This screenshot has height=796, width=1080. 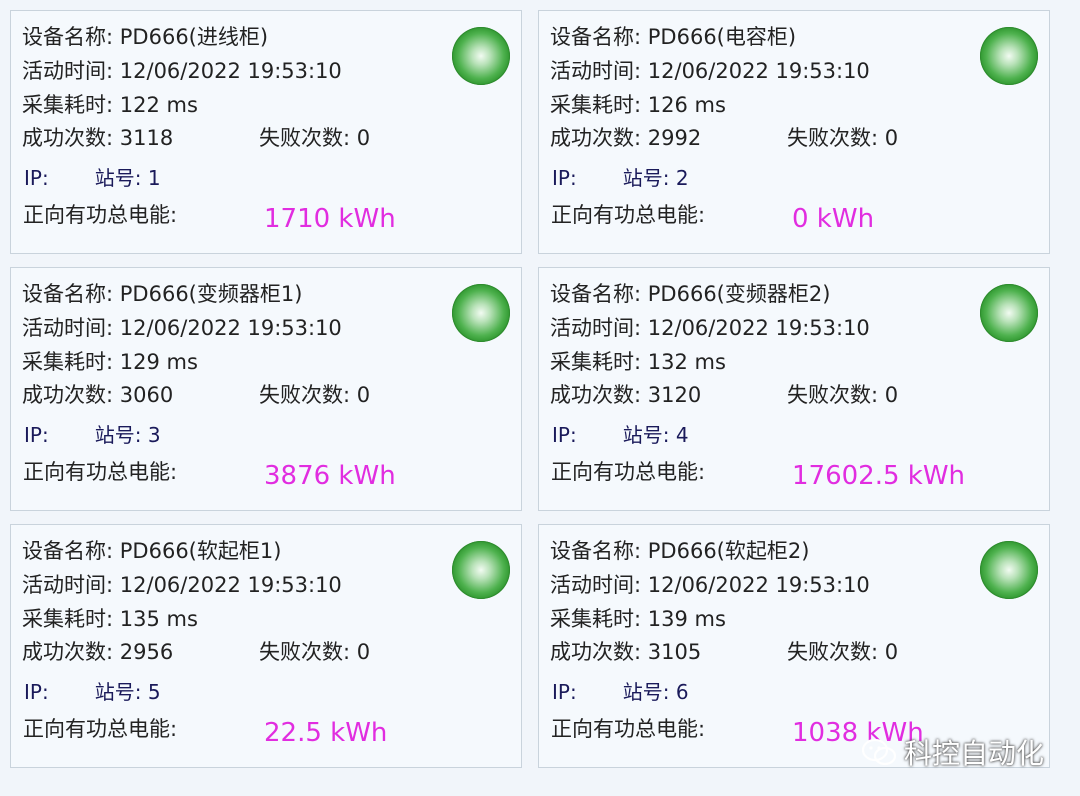 I want to click on success-count-value: 3118, so click(x=146, y=138).